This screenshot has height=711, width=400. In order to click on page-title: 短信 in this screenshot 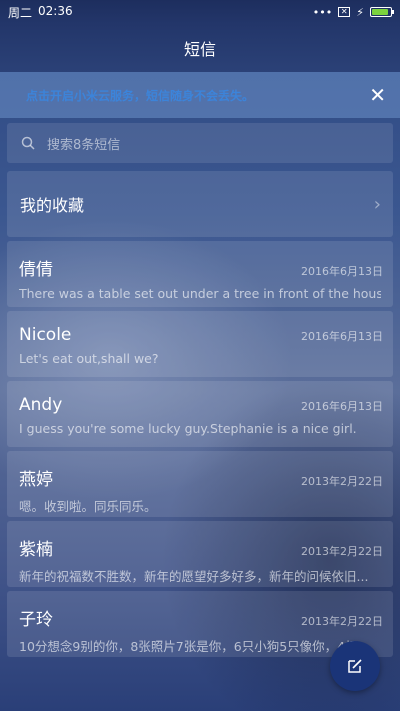, I will do `click(199, 49)`.